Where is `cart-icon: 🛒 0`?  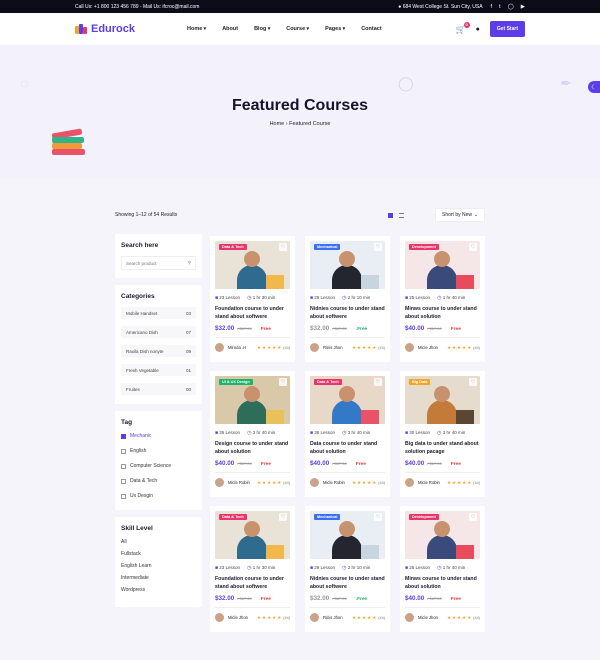
cart-icon: 🛒 0 is located at coordinates (463, 27).